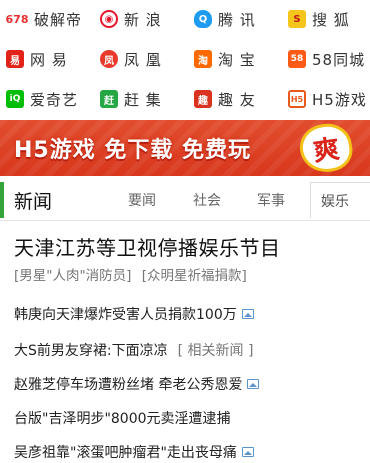 The height and width of the screenshot is (463, 370). I want to click on banner-text: H5游戏 免下载 免费玩, so click(133, 150).